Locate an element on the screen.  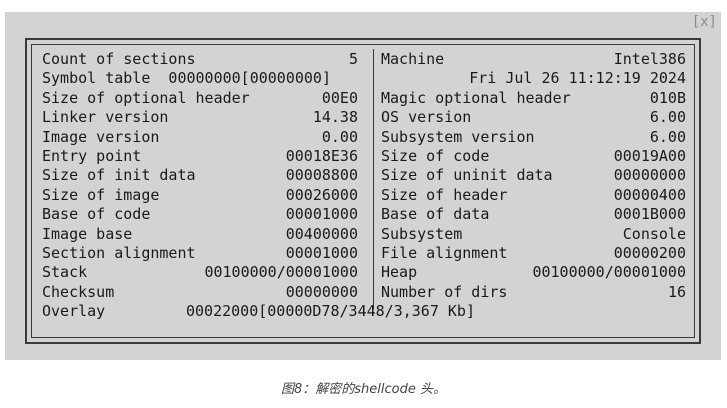
close-button: [x] is located at coordinates (704, 22).